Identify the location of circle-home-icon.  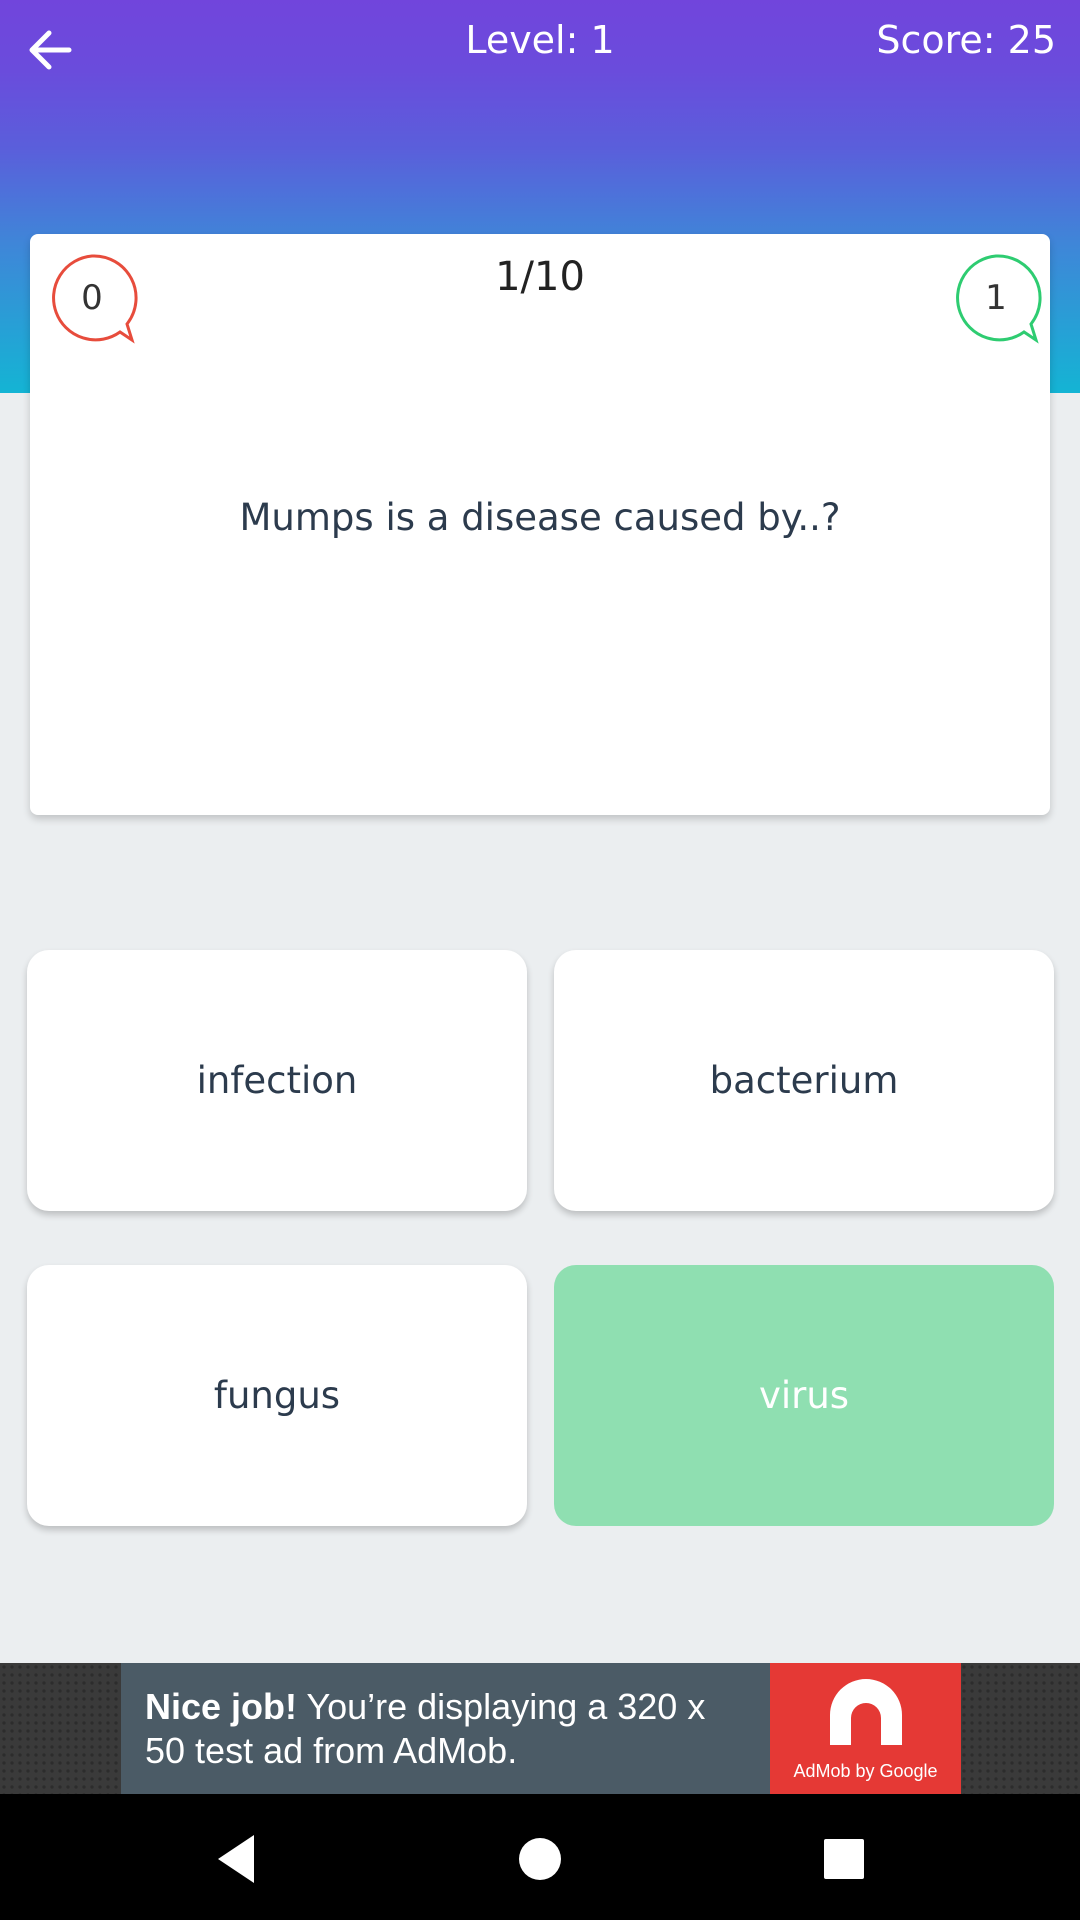
(540, 1859).